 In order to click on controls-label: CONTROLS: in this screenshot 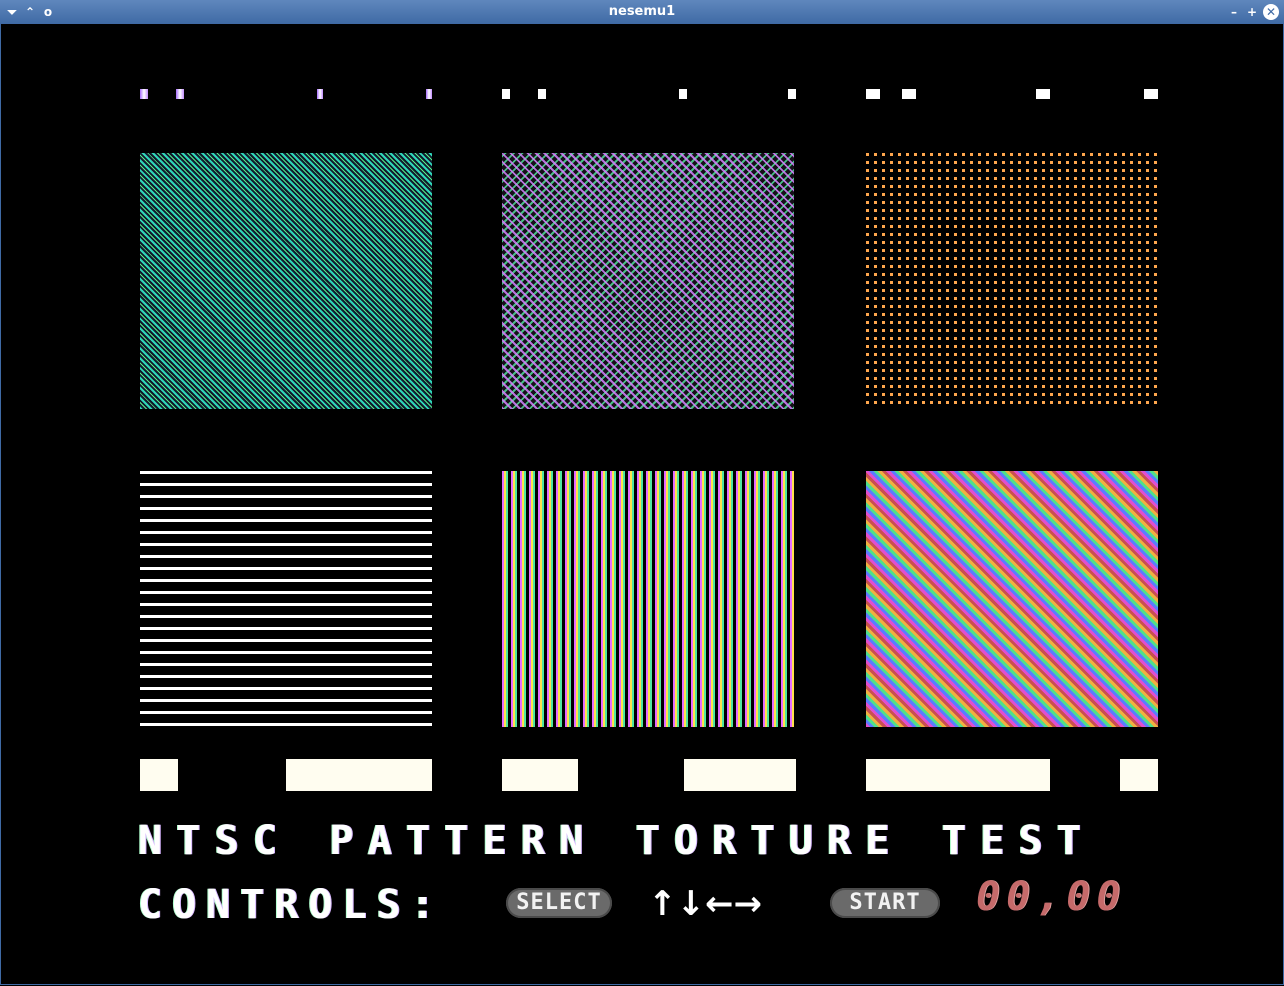, I will do `click(291, 905)`.